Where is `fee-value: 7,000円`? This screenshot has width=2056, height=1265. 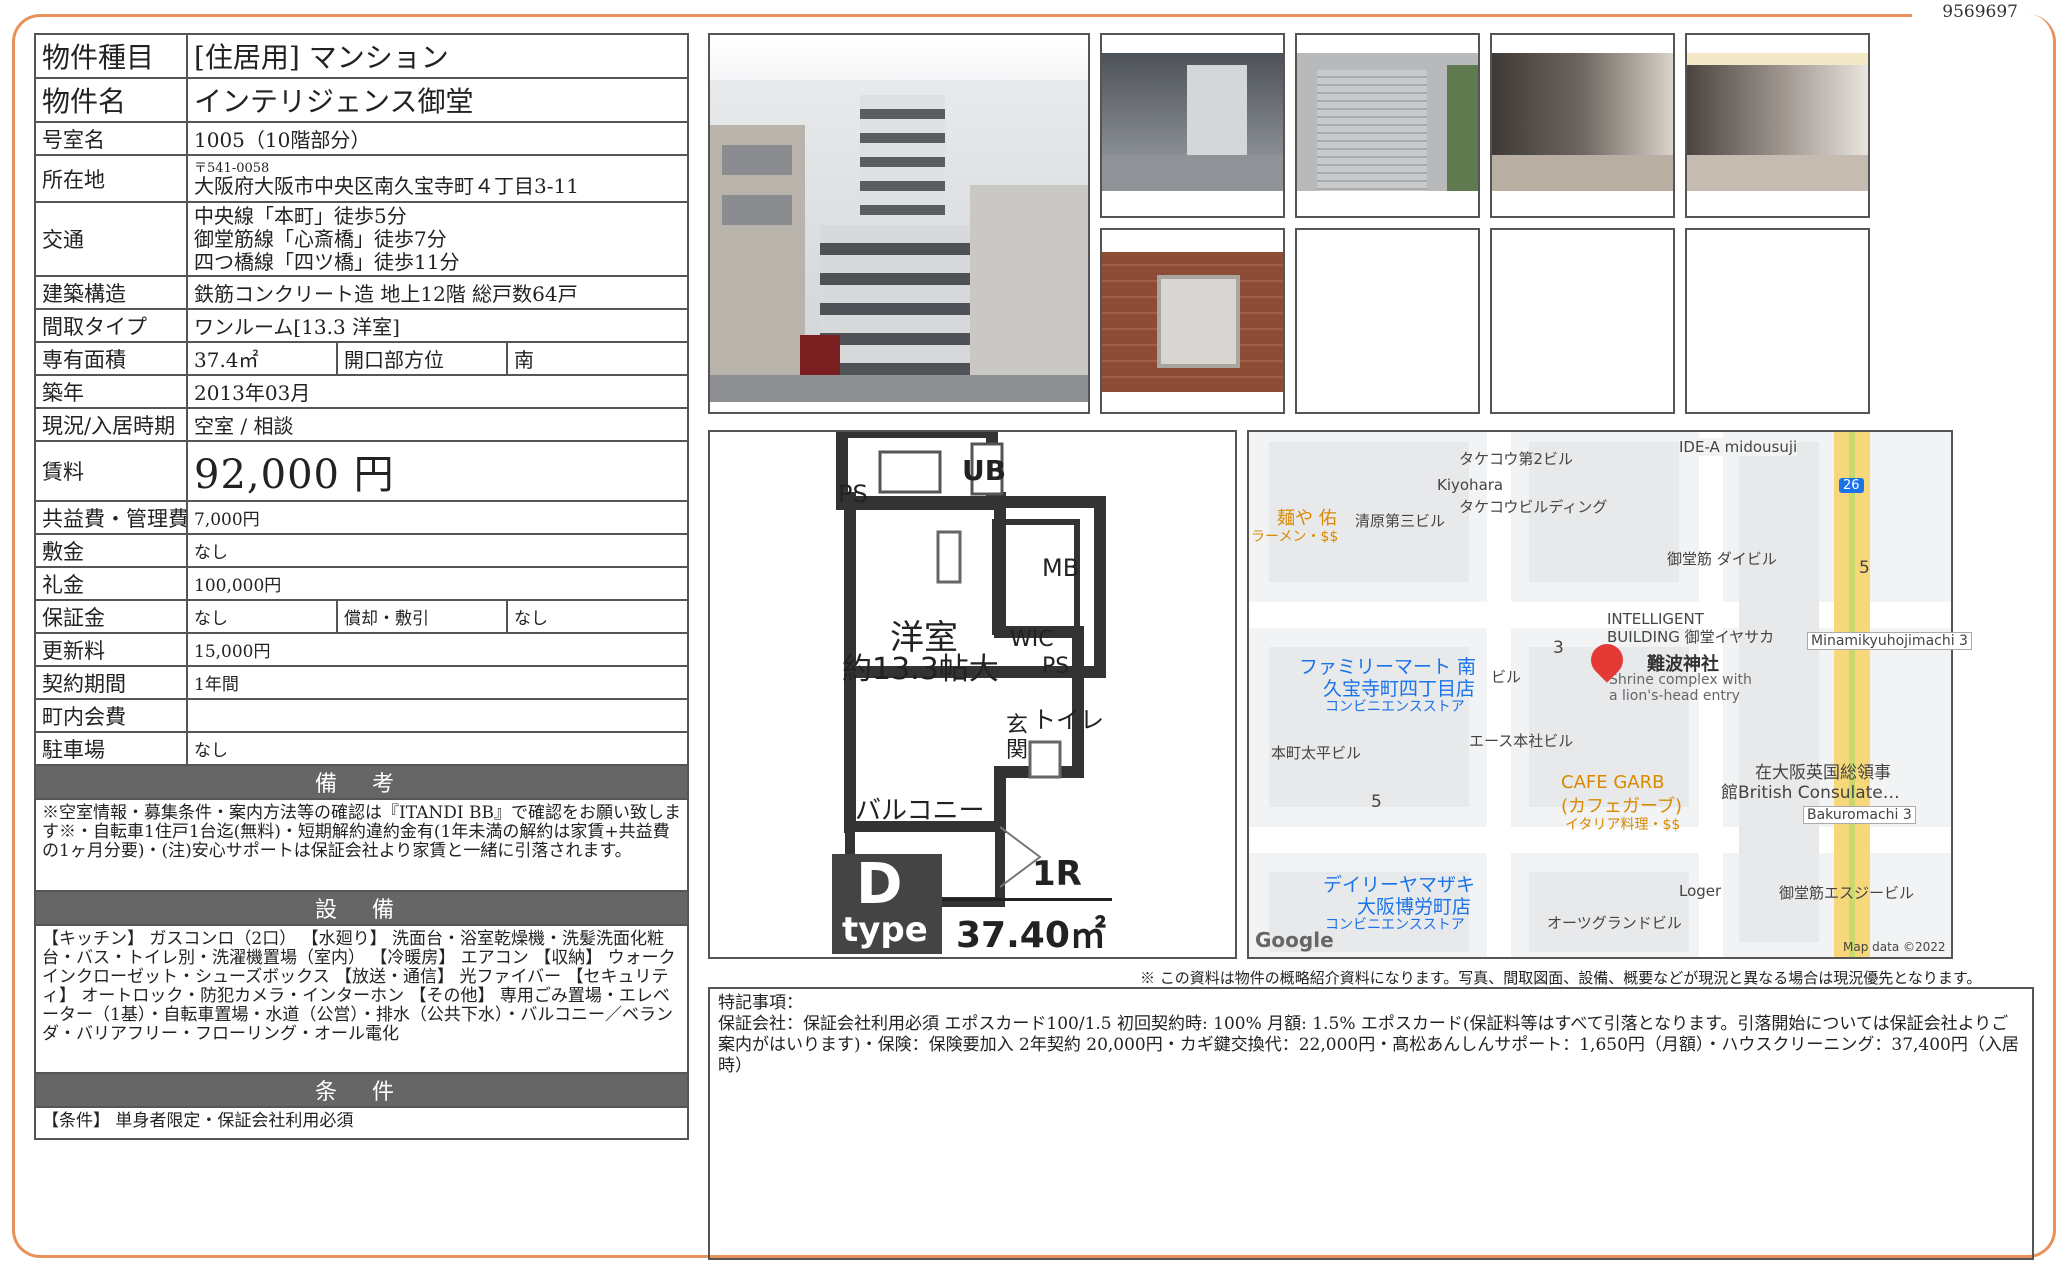 fee-value: 7,000円 is located at coordinates (437, 517).